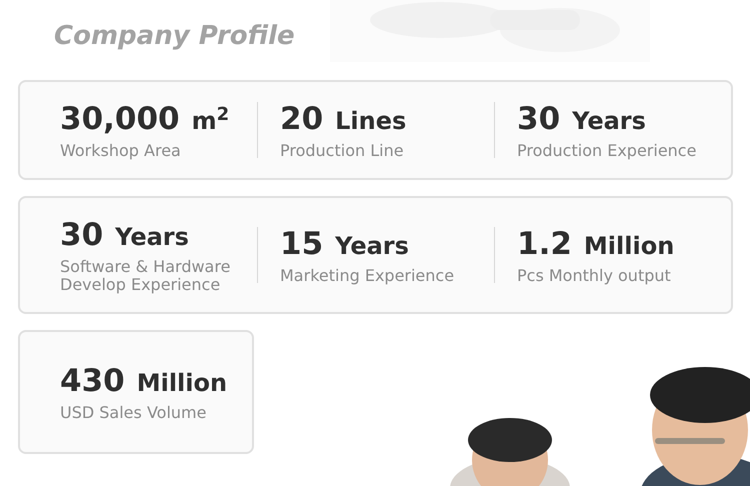  Describe the element at coordinates (174, 36) in the screenshot. I see `page-title: Company Profile` at that location.